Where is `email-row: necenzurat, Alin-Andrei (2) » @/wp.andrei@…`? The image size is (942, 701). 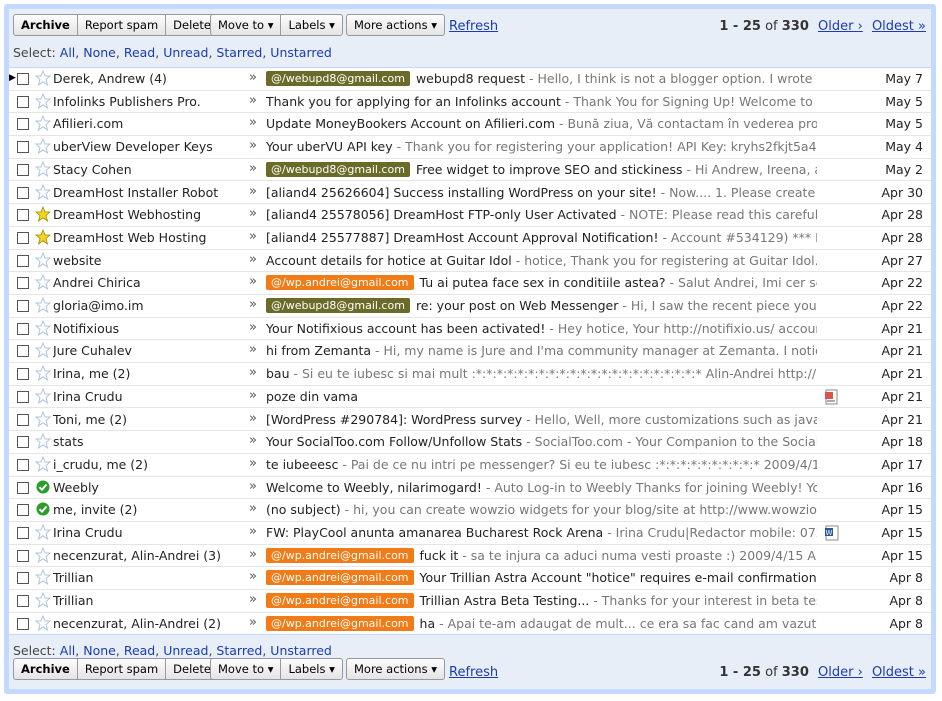
email-row: necenzurat, Alin-Andrei (2) » @/wp.andrei@… is located at coordinates (470, 623).